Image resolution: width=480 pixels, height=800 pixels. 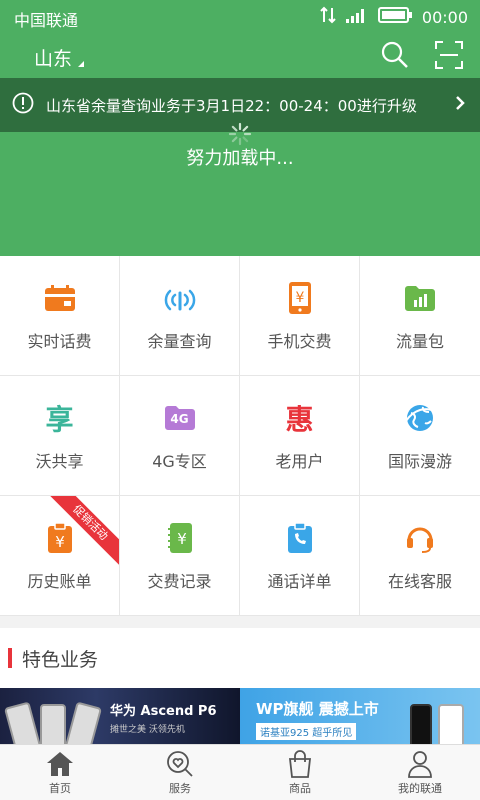 I want to click on featured-section-header: 特色业务, so click(x=240, y=658).